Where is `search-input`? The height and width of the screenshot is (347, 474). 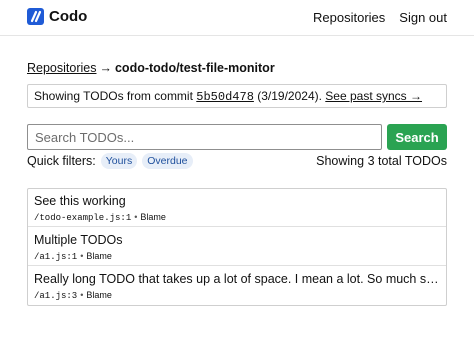
search-input is located at coordinates (204, 137).